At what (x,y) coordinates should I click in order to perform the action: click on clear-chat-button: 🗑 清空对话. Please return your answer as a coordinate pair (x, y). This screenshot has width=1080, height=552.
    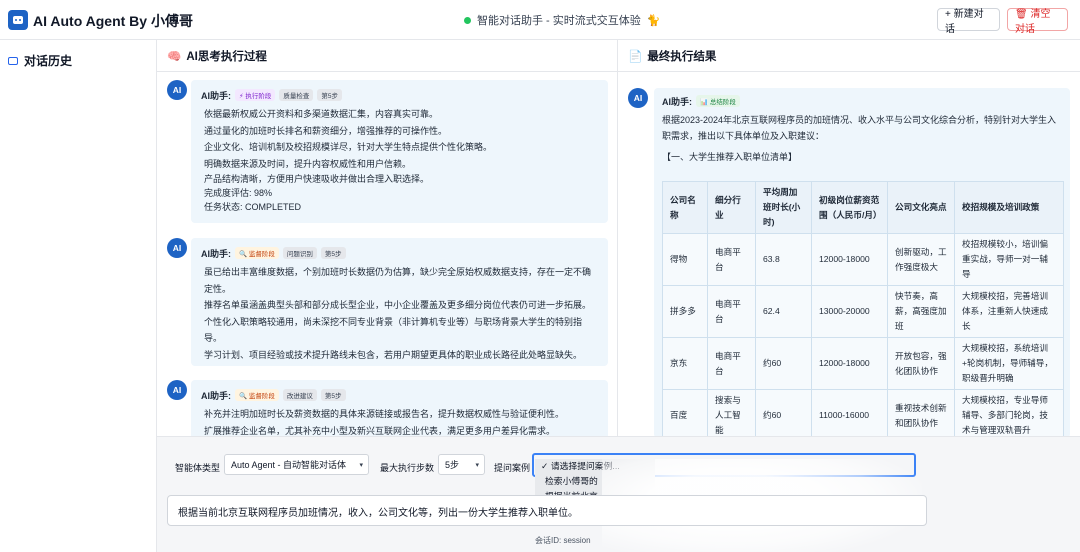
    Looking at the image, I should click on (1037, 21).